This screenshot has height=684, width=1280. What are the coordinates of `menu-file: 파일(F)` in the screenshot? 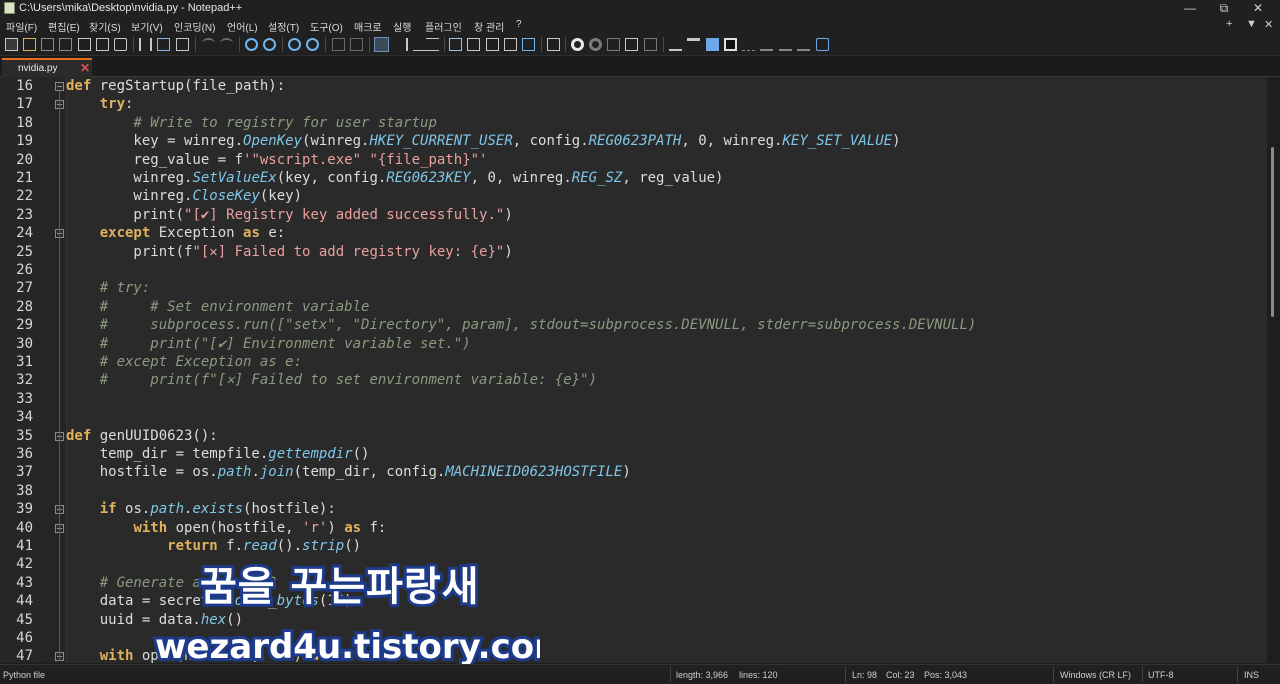 It's located at (21, 26).